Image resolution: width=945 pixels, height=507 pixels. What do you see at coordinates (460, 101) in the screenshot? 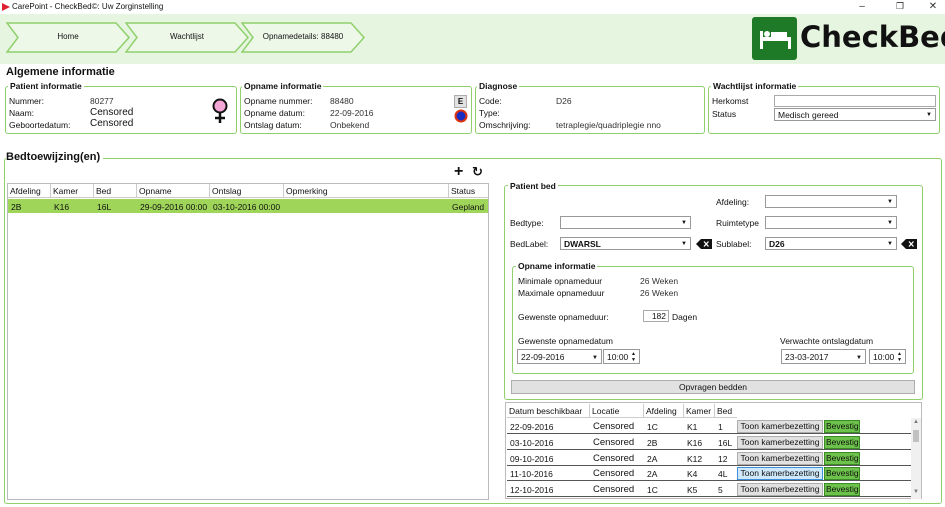
I see `e-button: E` at bounding box center [460, 101].